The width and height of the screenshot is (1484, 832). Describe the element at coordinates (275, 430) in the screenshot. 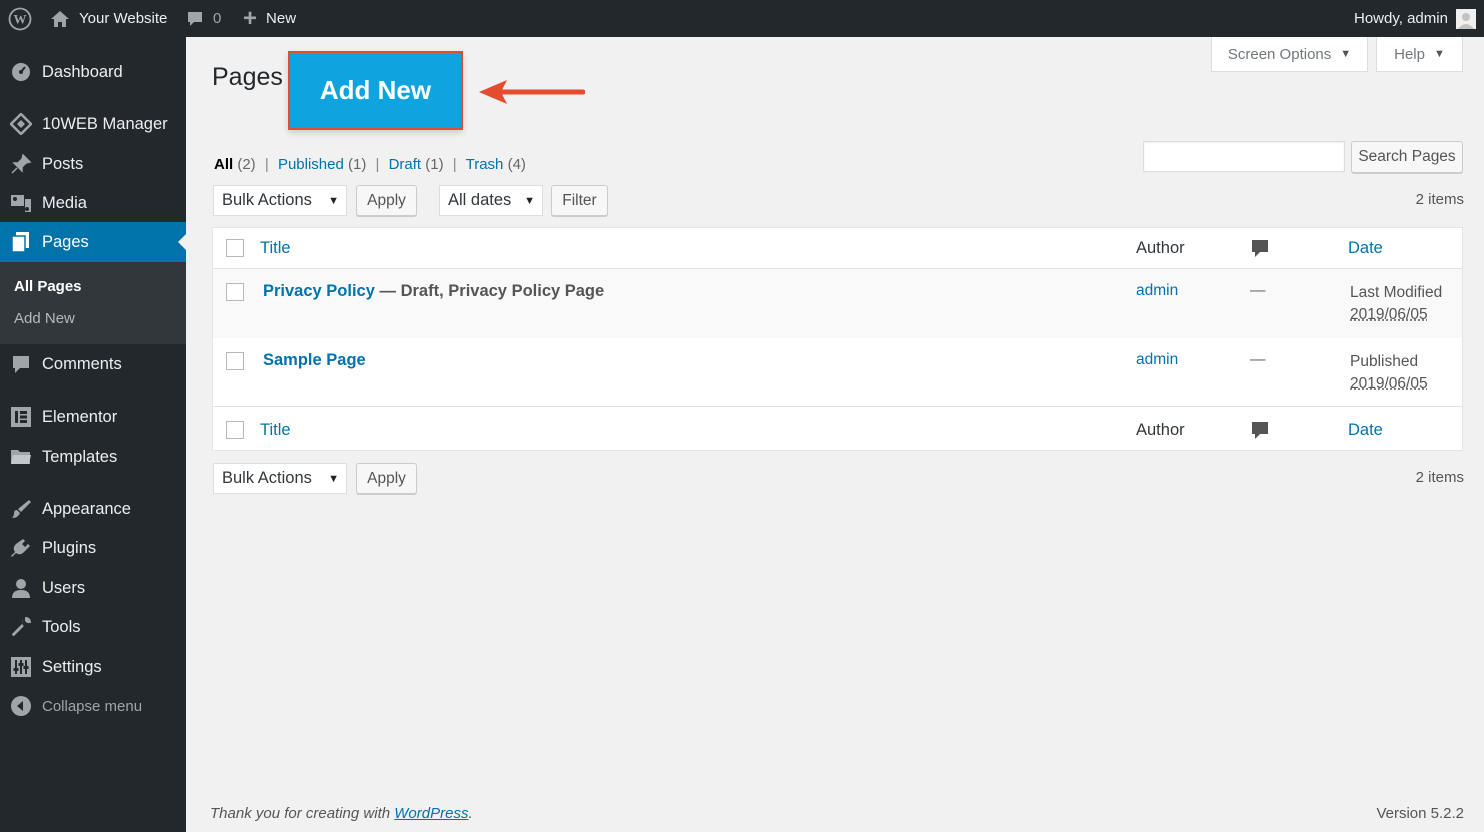

I see `column-title-footer: Title` at that location.